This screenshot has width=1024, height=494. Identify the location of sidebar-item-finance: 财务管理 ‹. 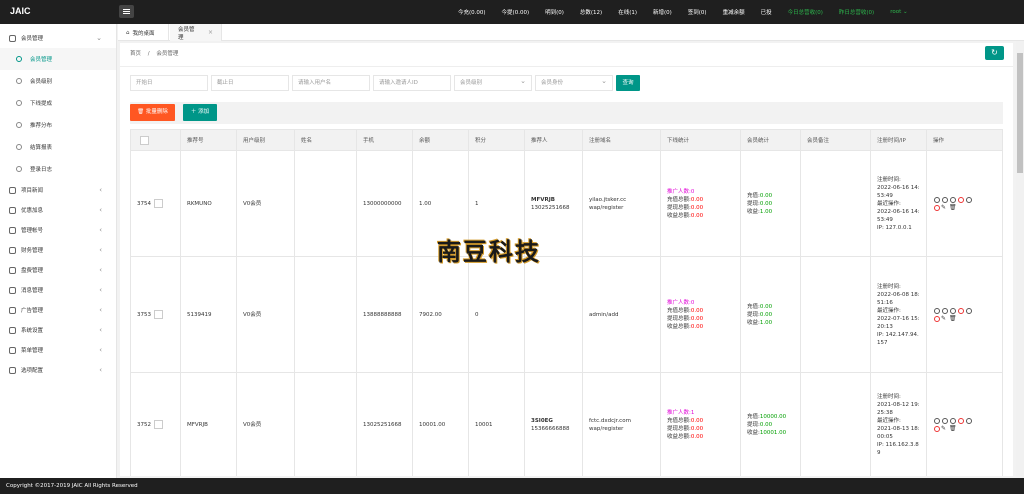
(58, 250).